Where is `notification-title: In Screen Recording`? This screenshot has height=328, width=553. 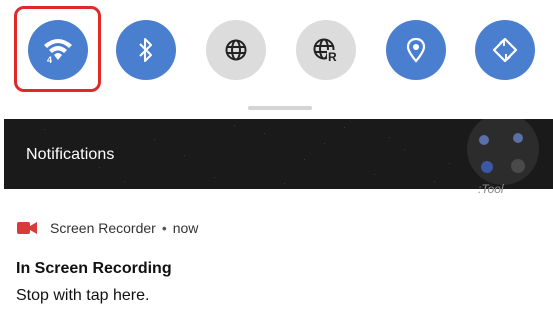 notification-title: In Screen Recording is located at coordinates (94, 269).